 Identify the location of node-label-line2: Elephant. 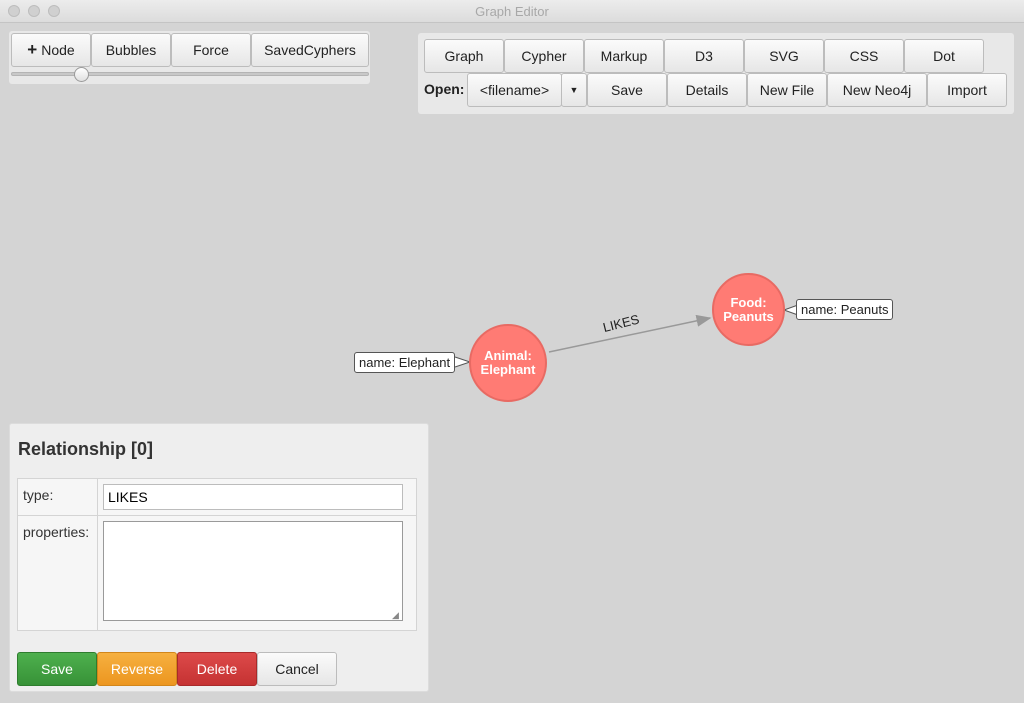
(508, 369).